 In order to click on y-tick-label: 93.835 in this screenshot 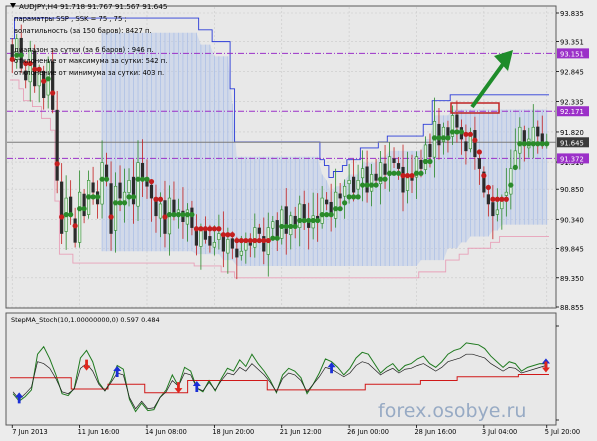, I will do `click(572, 14)`.